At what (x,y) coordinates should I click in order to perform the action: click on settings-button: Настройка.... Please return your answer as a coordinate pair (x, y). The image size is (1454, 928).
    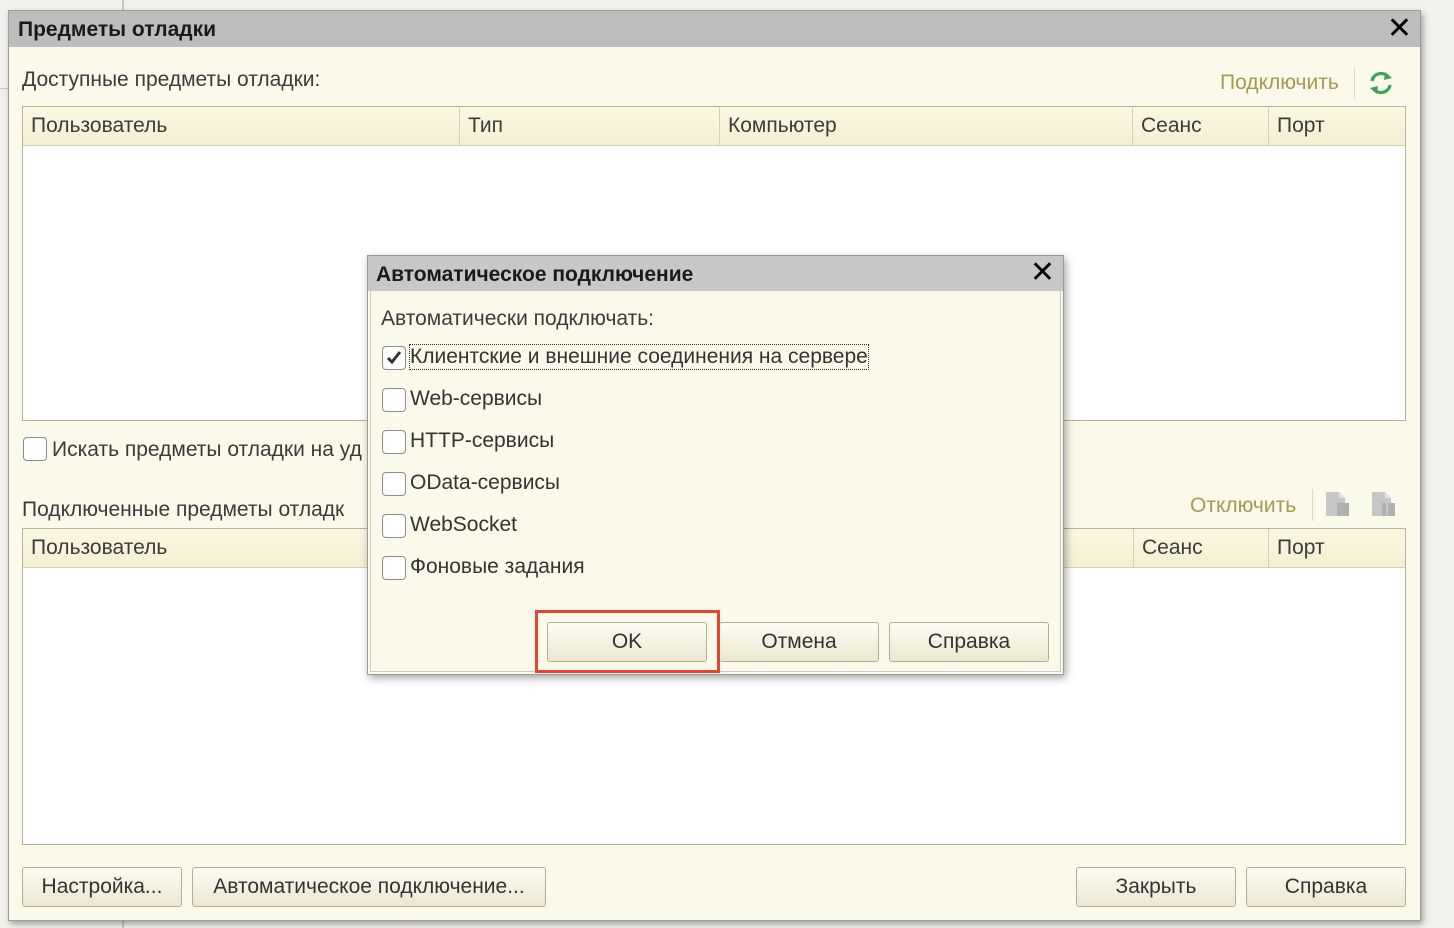
    Looking at the image, I should click on (102, 887).